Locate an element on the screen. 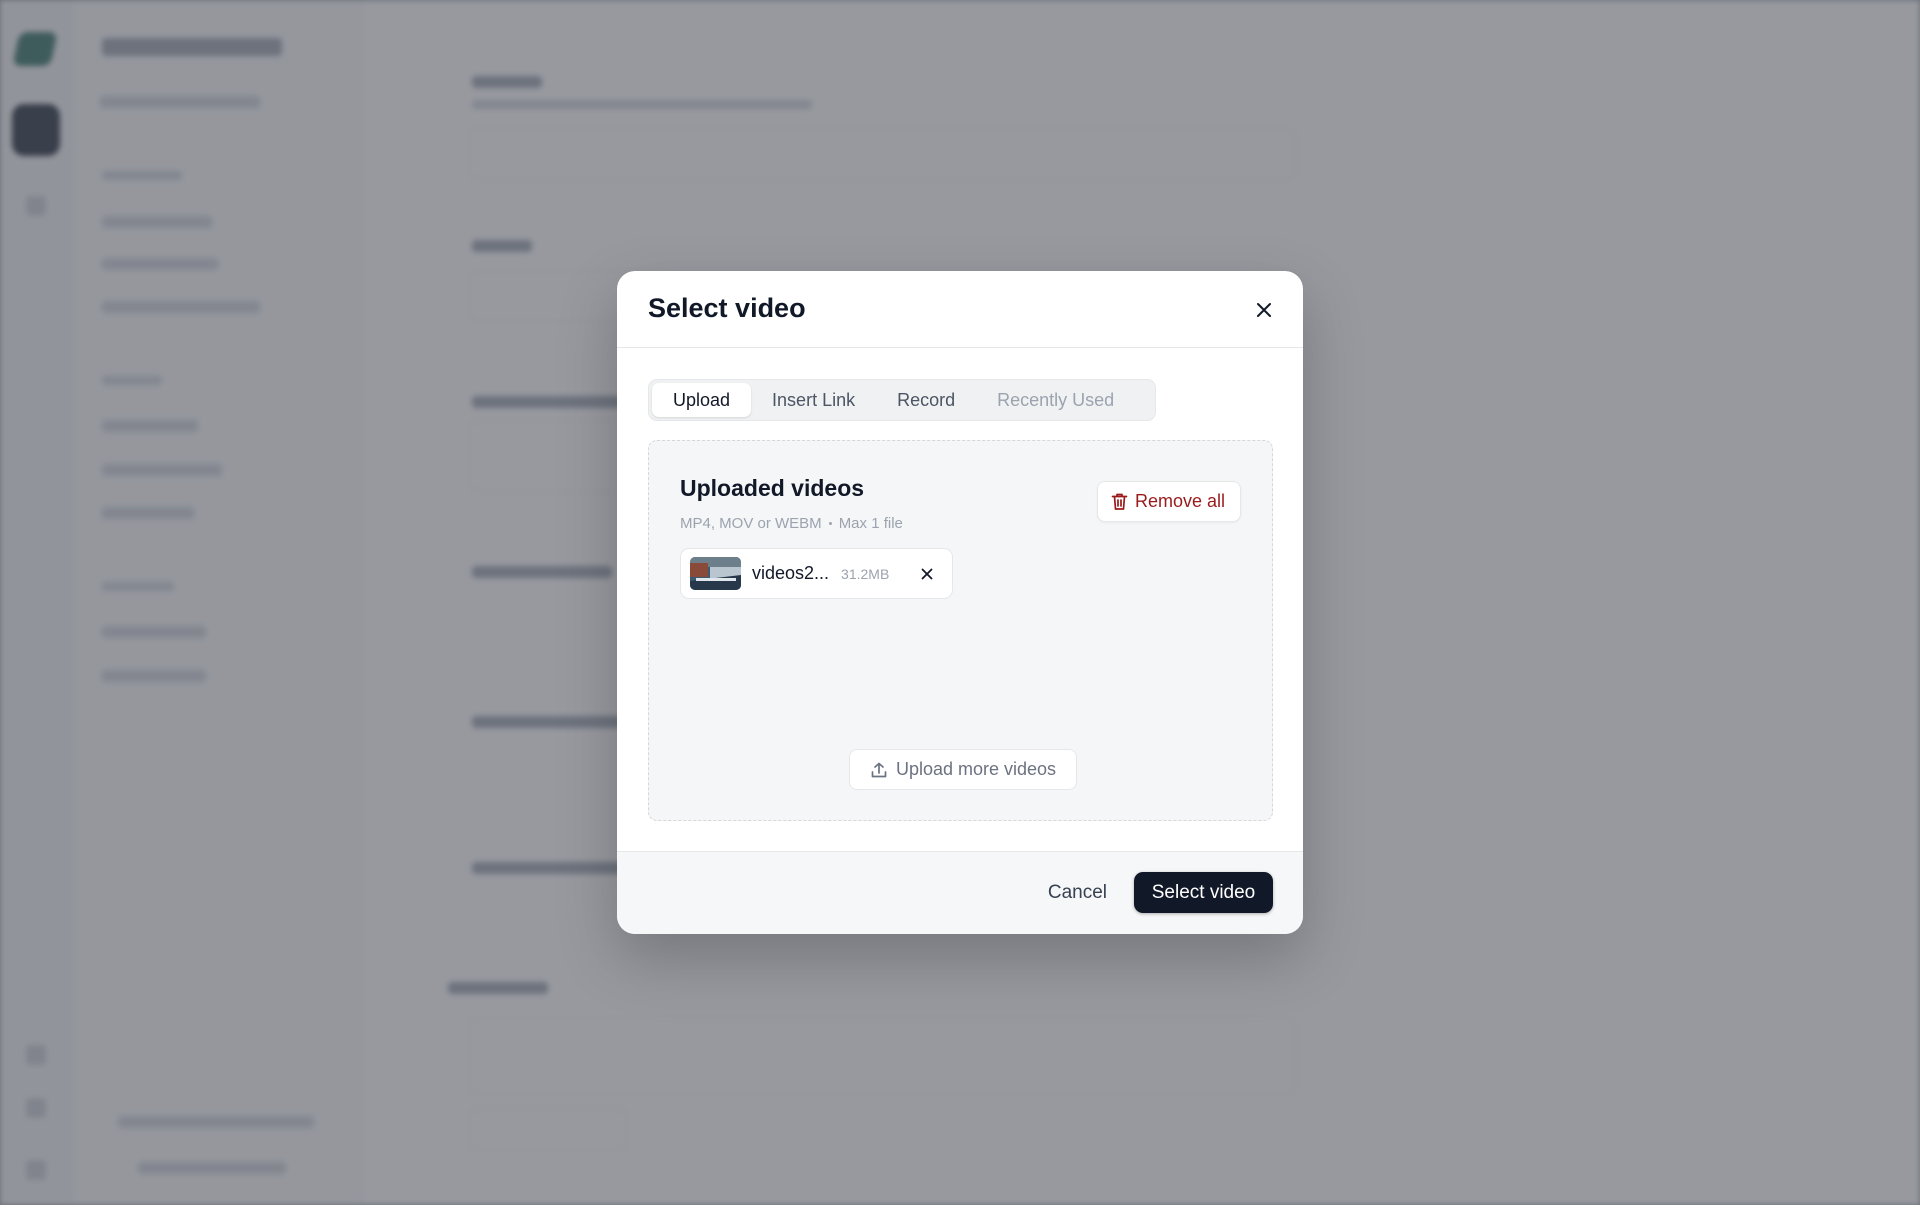  uploaded-file-item: videos2... 31.2MB is located at coordinates (816, 573).